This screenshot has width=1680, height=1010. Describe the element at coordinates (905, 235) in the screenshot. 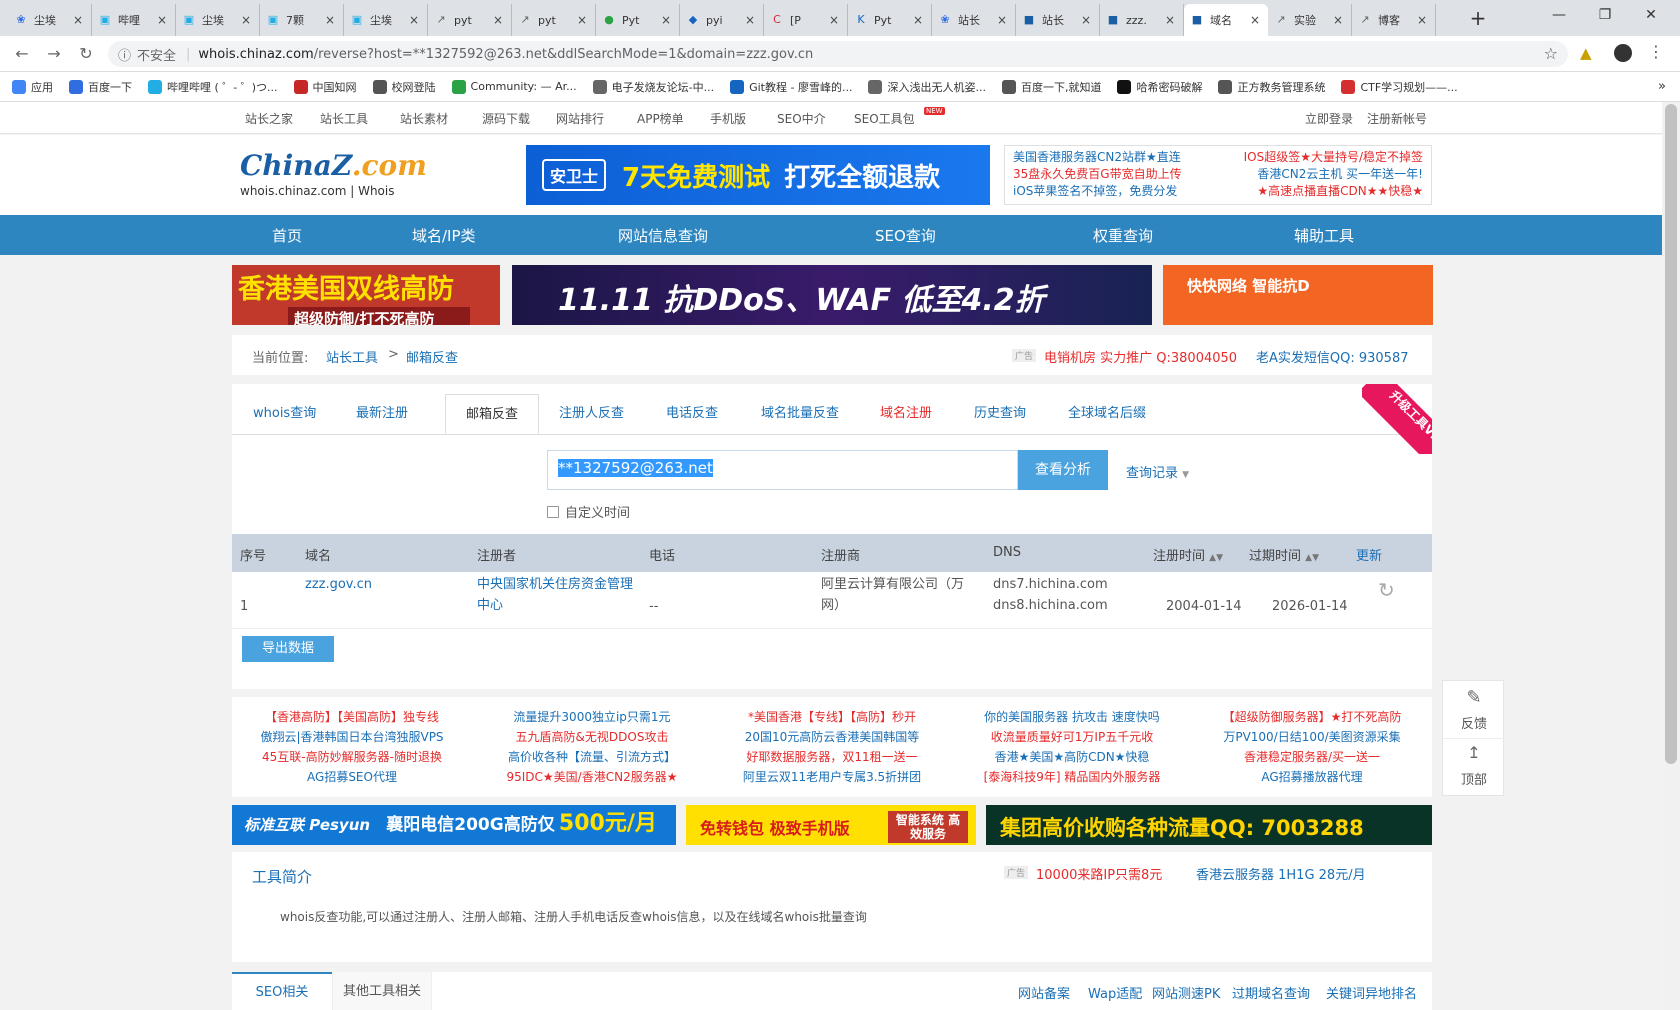

I see `nav-seo: SEO查询` at that location.